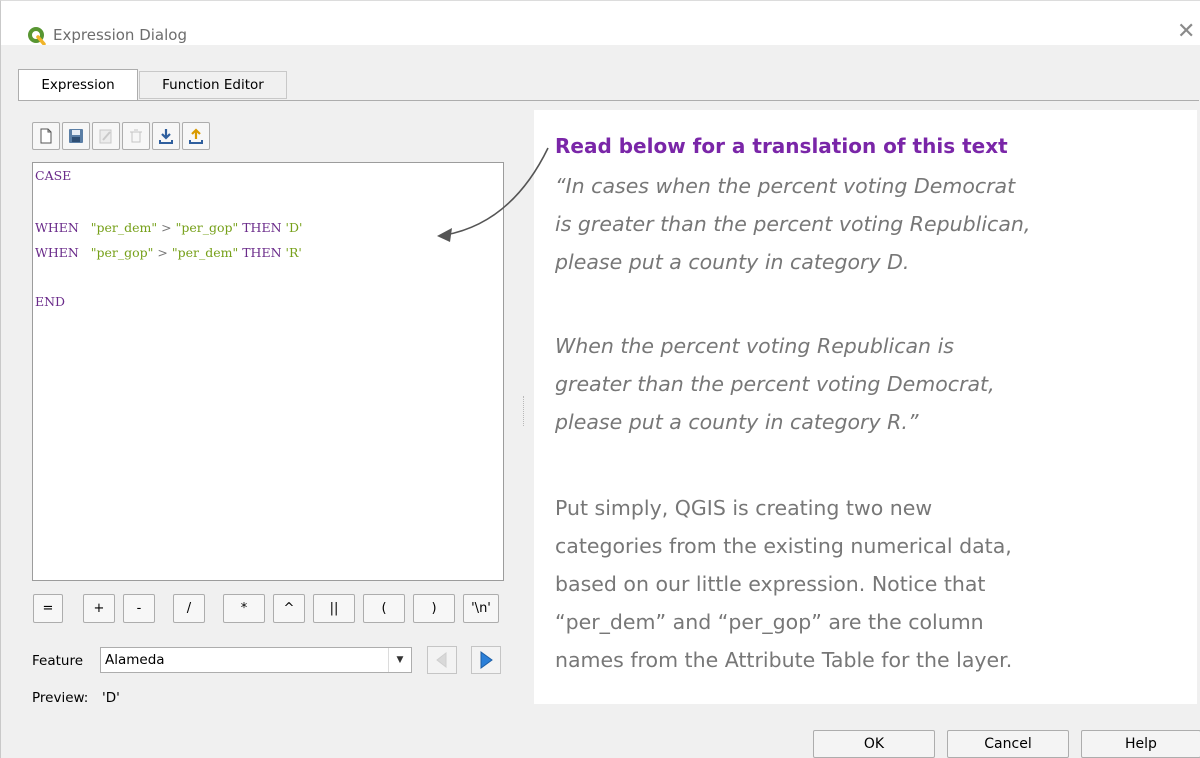 This screenshot has height=758, width=1200. What do you see at coordinates (120, 35) in the screenshot?
I see `window-title: Expression Dialog` at bounding box center [120, 35].